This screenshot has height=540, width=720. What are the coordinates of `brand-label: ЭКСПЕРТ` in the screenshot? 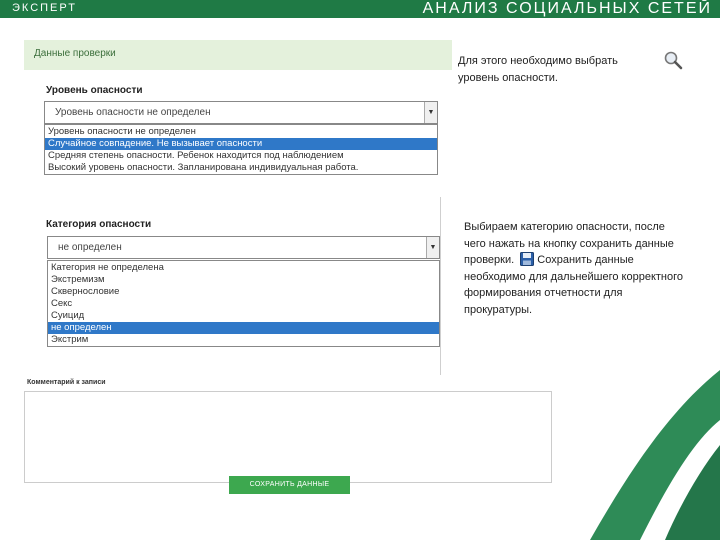 It's located at (44, 8).